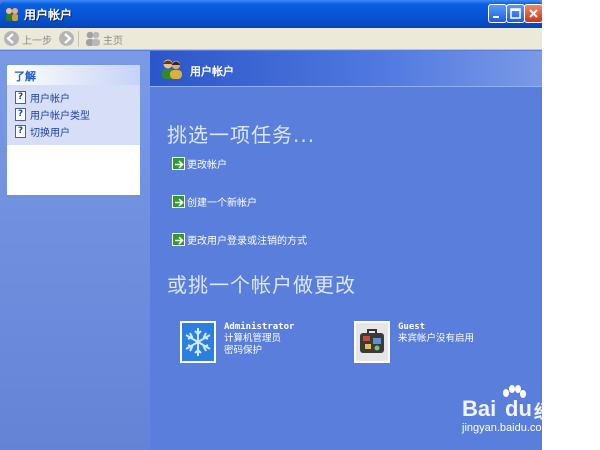  Describe the element at coordinates (372, 342) in the screenshot. I see `suitcase-icon` at that location.